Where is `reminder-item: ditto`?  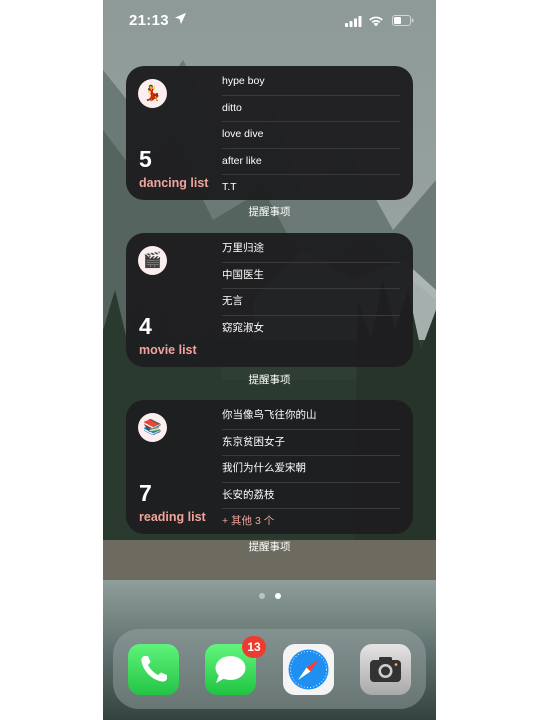 reminder-item: ditto is located at coordinates (311, 109).